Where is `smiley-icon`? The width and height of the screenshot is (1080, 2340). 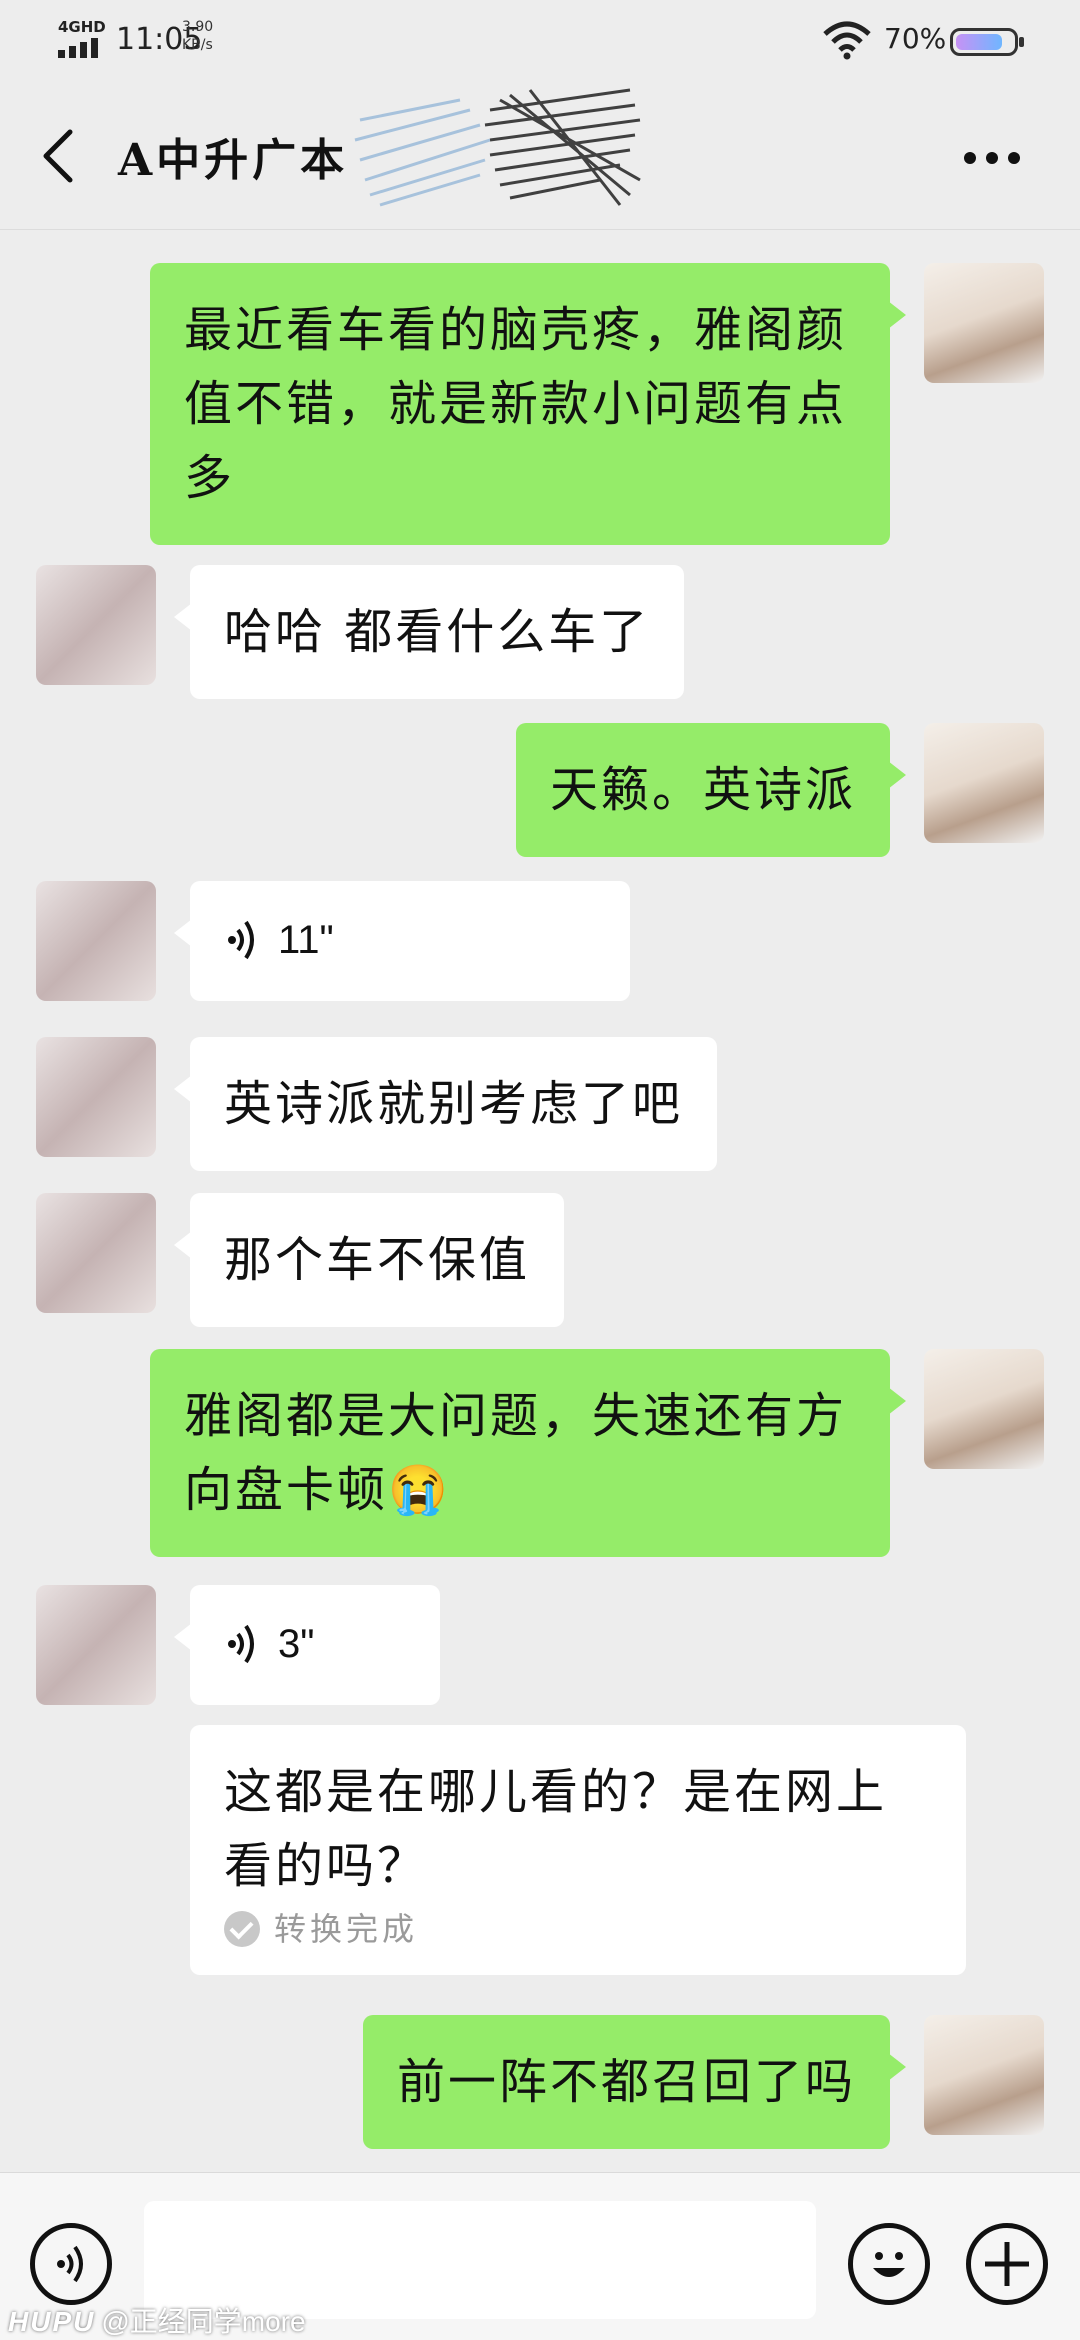 smiley-icon is located at coordinates (889, 2264).